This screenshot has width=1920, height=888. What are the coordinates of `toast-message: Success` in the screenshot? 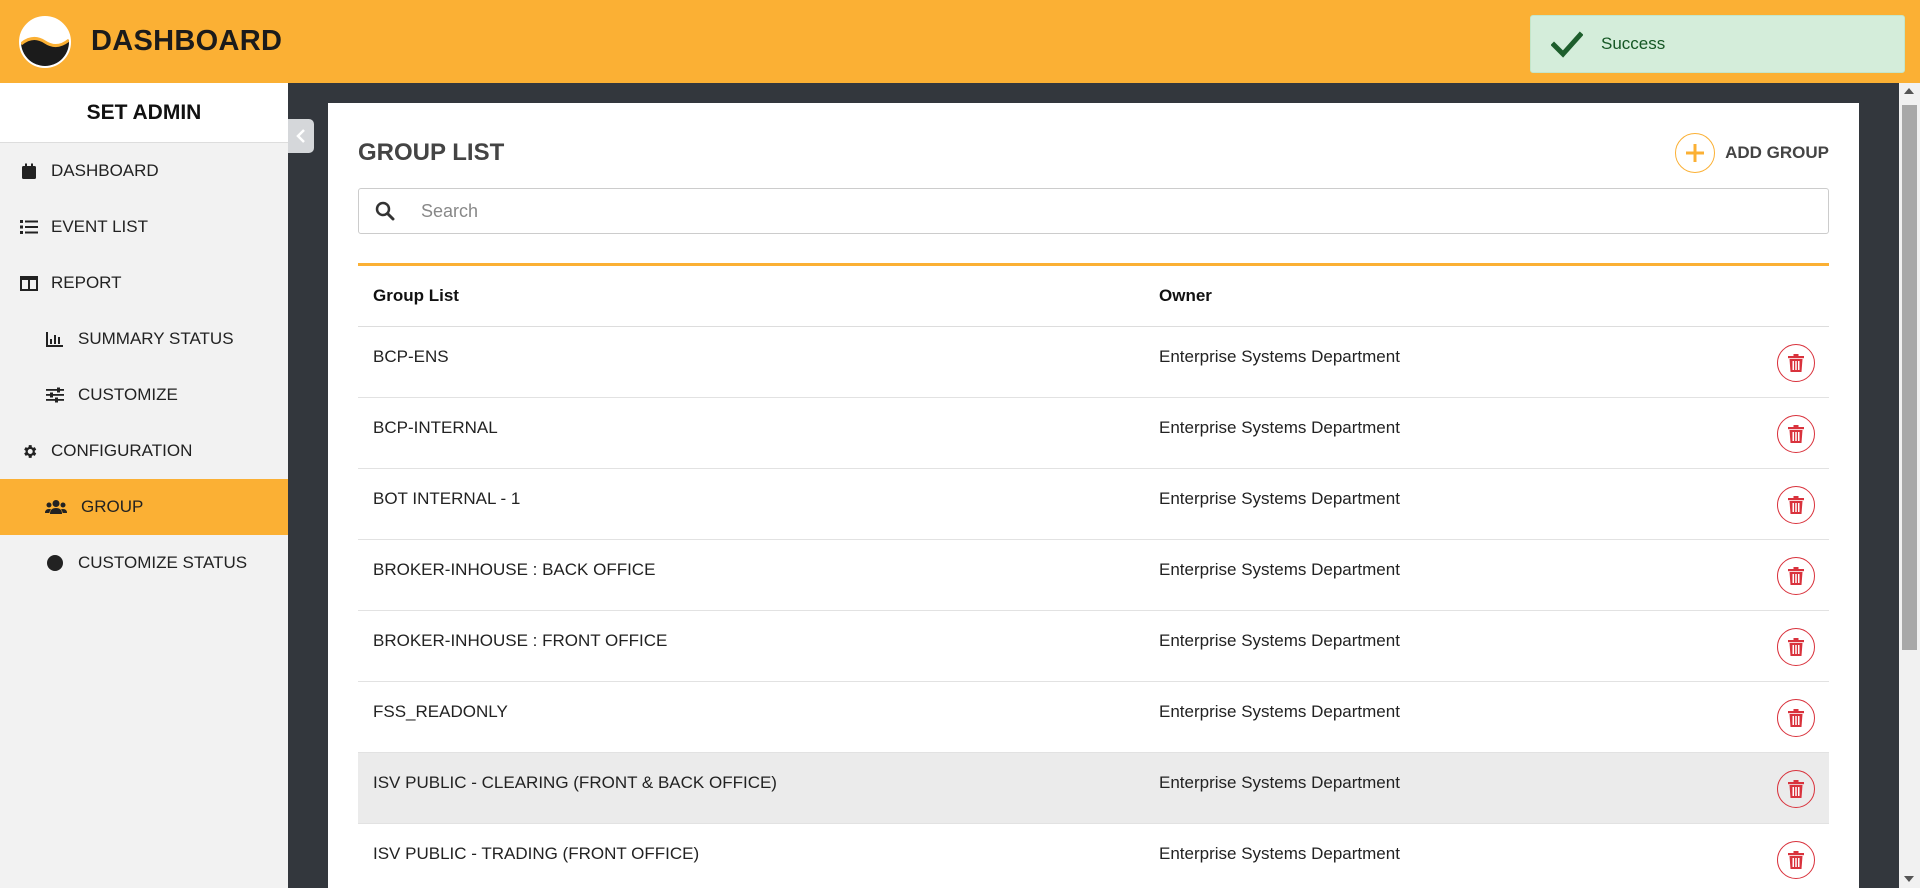 It's located at (1633, 43).